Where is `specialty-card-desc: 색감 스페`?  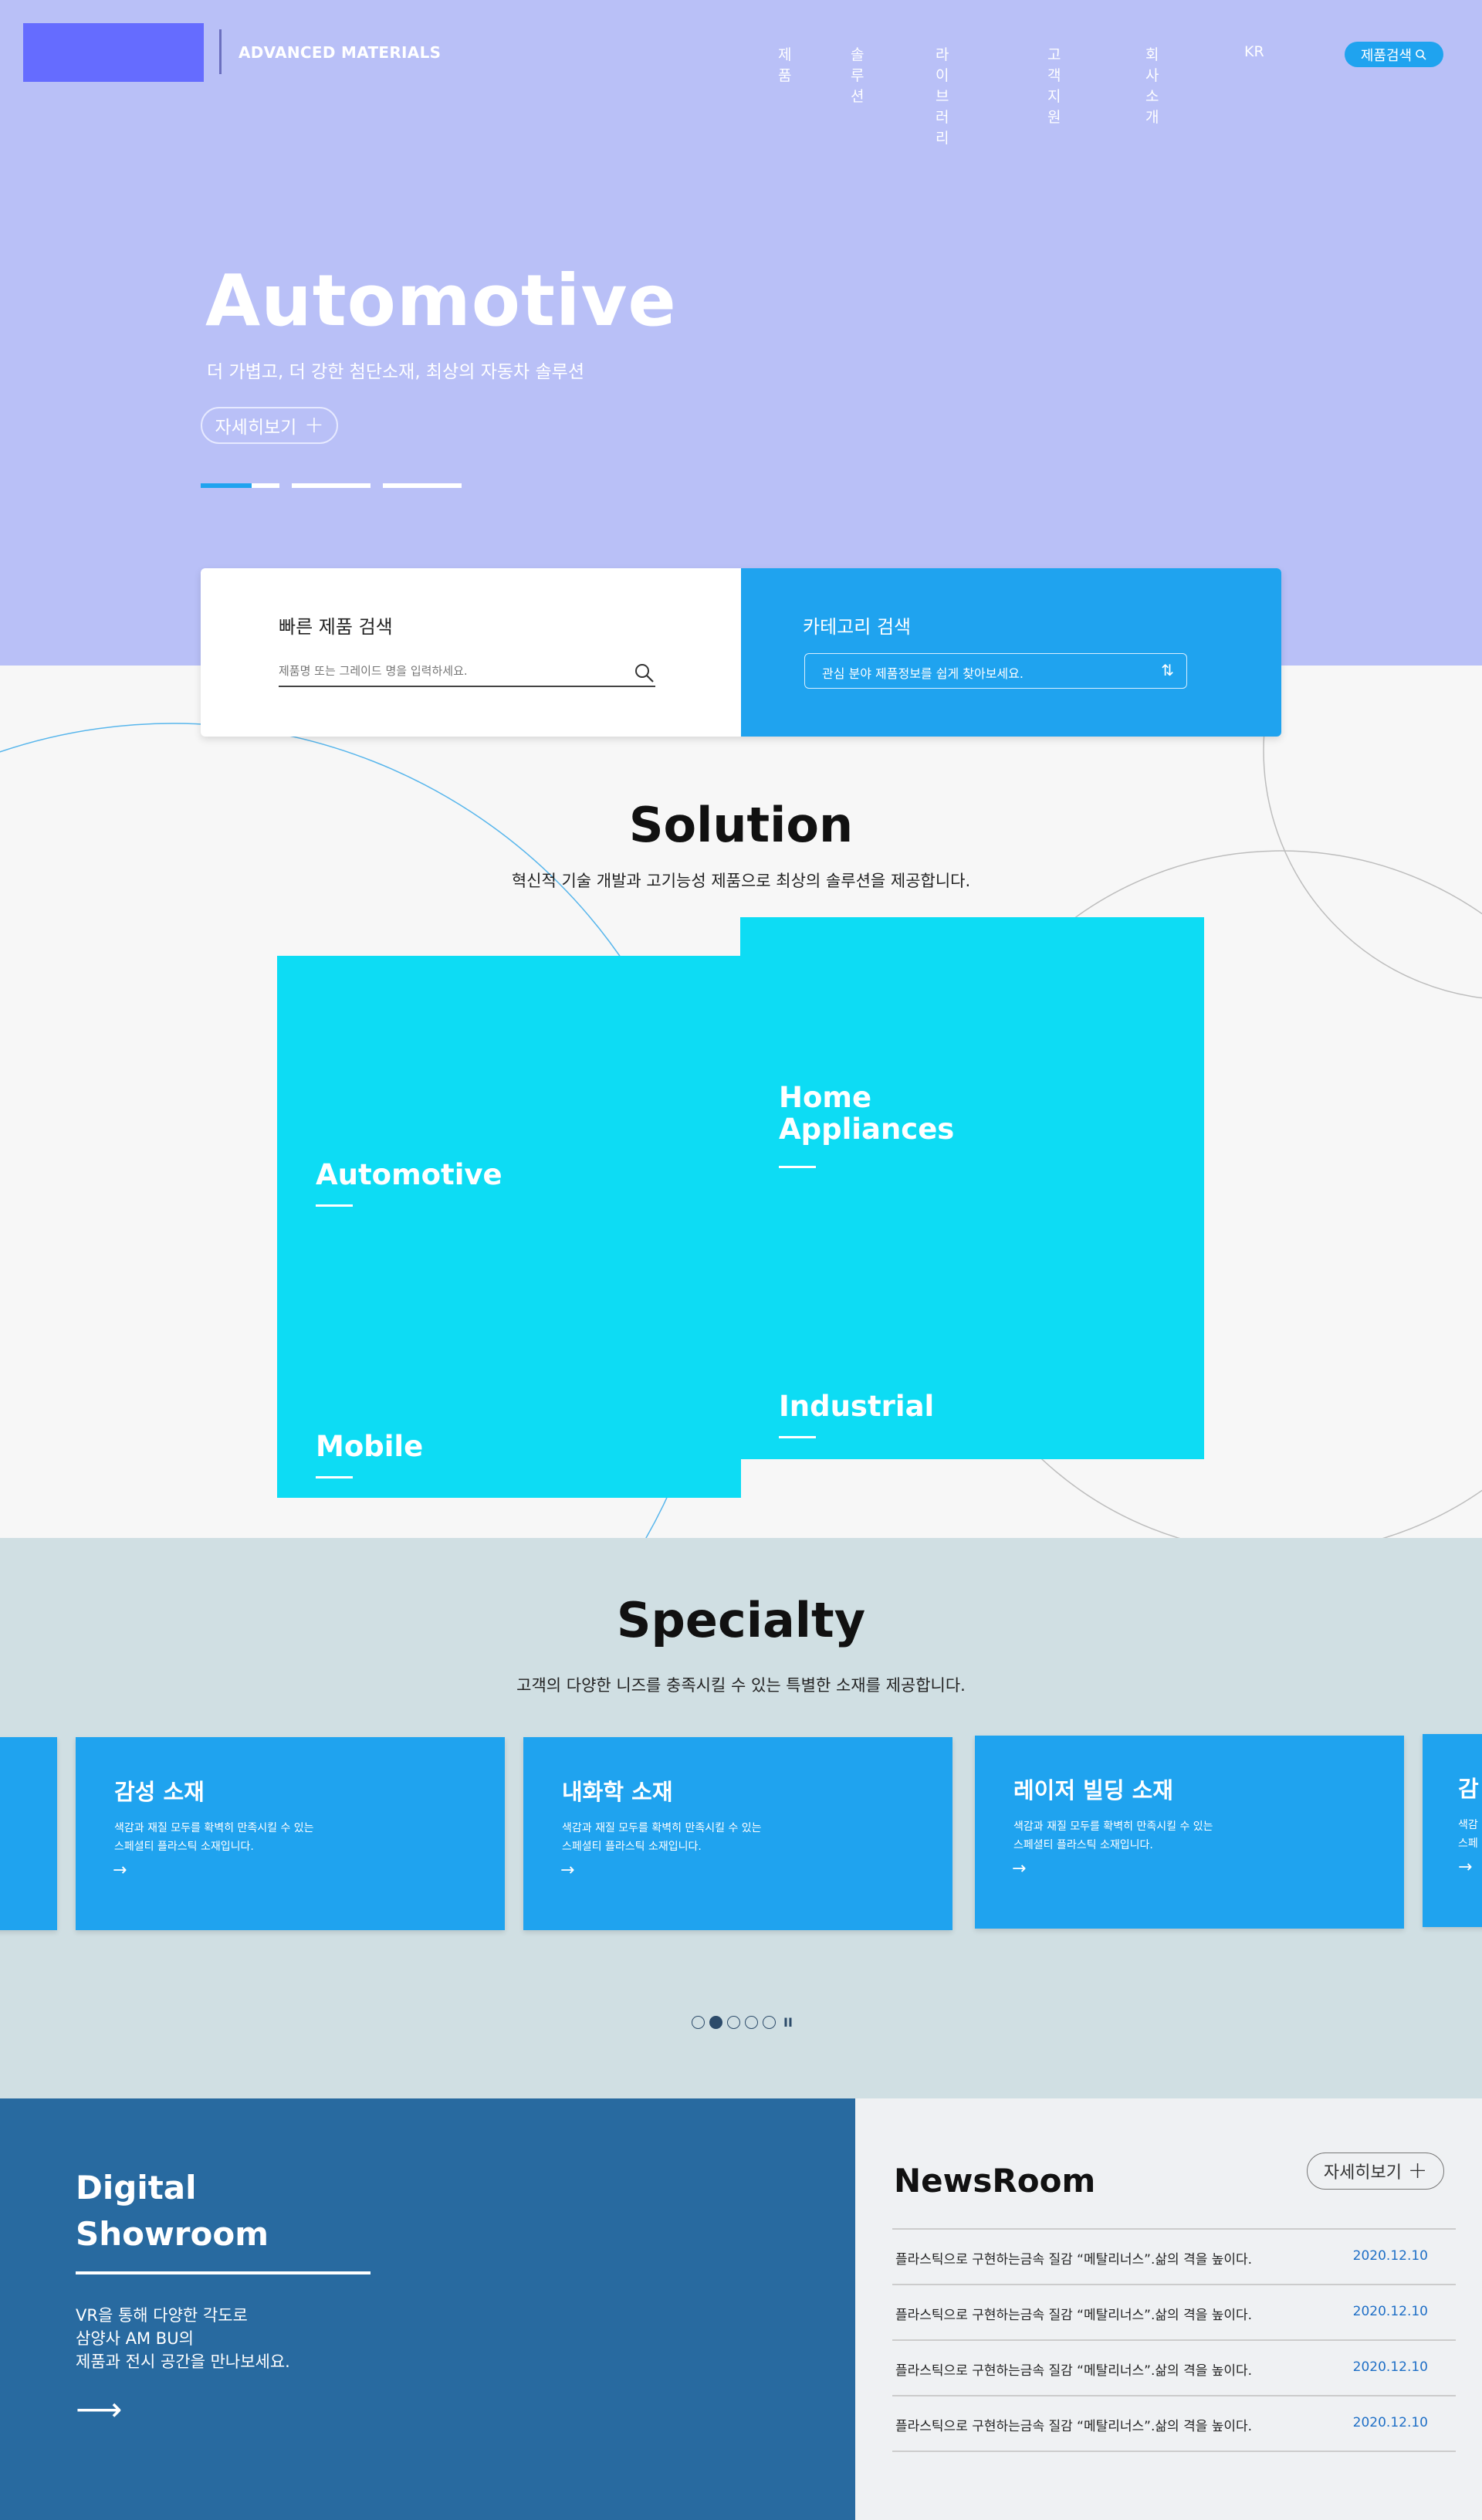 specialty-card-desc: 색감 스페 is located at coordinates (1468, 1835).